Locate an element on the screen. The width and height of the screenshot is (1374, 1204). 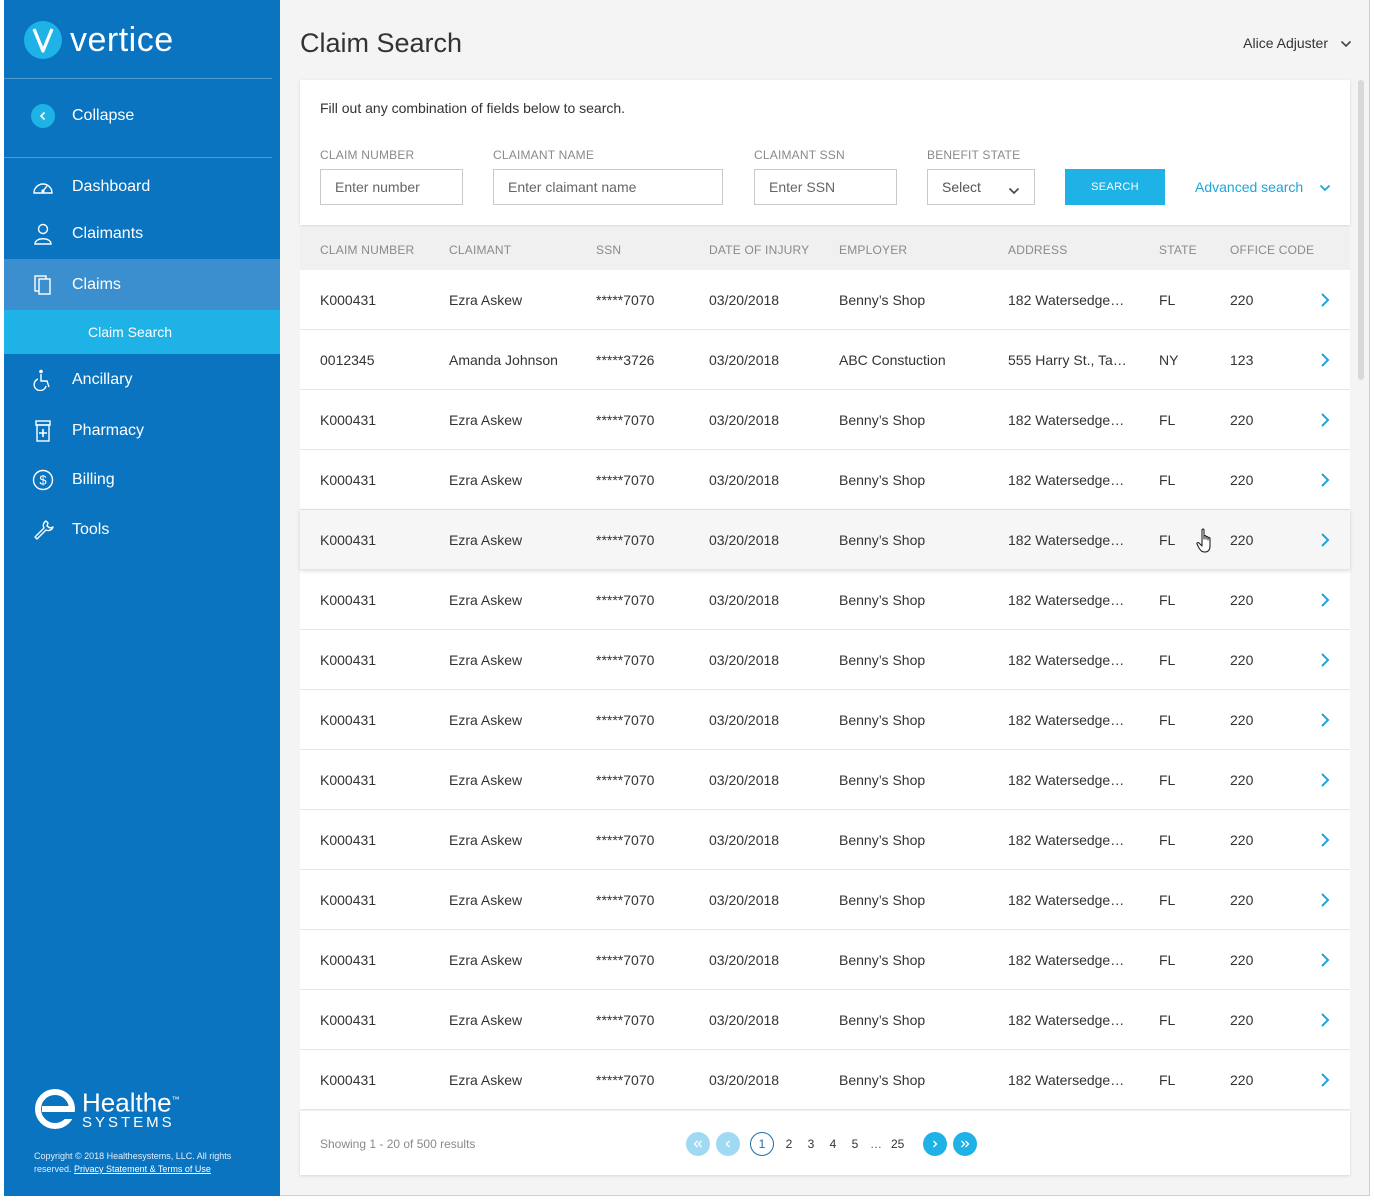
first-page-button is located at coordinates (698, 1144).